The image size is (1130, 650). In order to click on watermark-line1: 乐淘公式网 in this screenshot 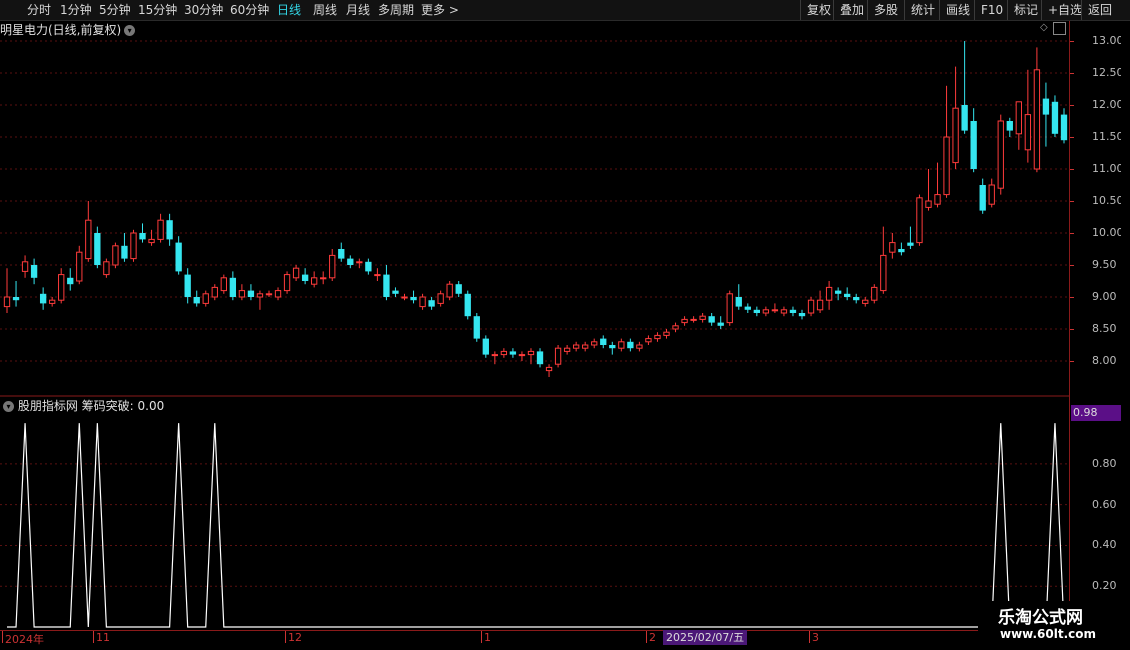, I will do `click(1040, 618)`.